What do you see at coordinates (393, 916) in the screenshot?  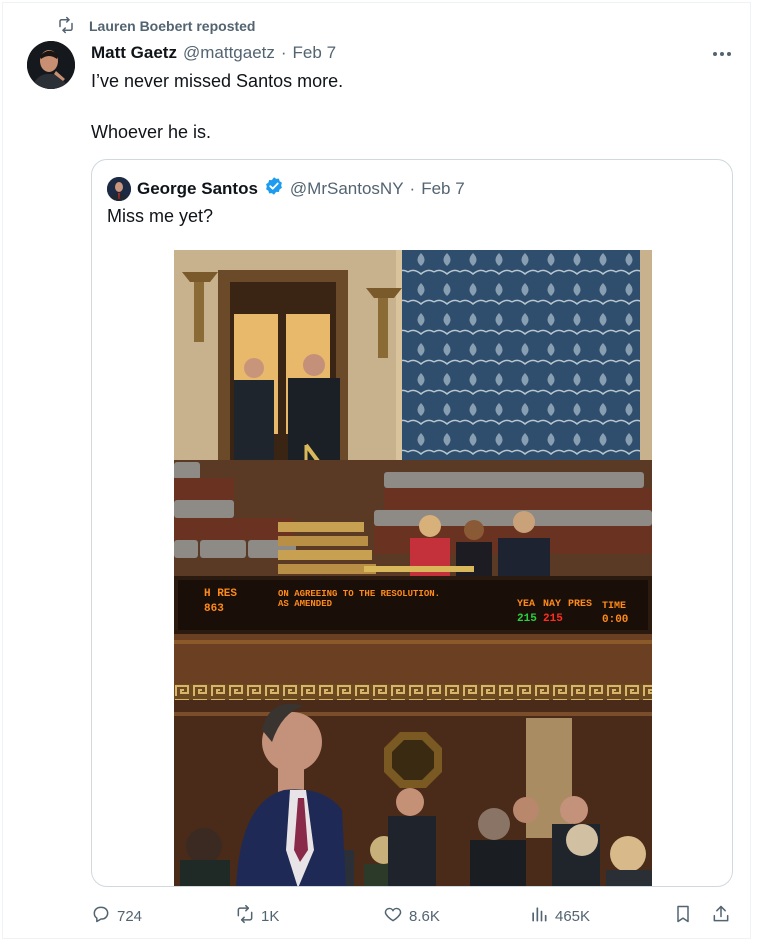 I see `heart-icon` at bounding box center [393, 916].